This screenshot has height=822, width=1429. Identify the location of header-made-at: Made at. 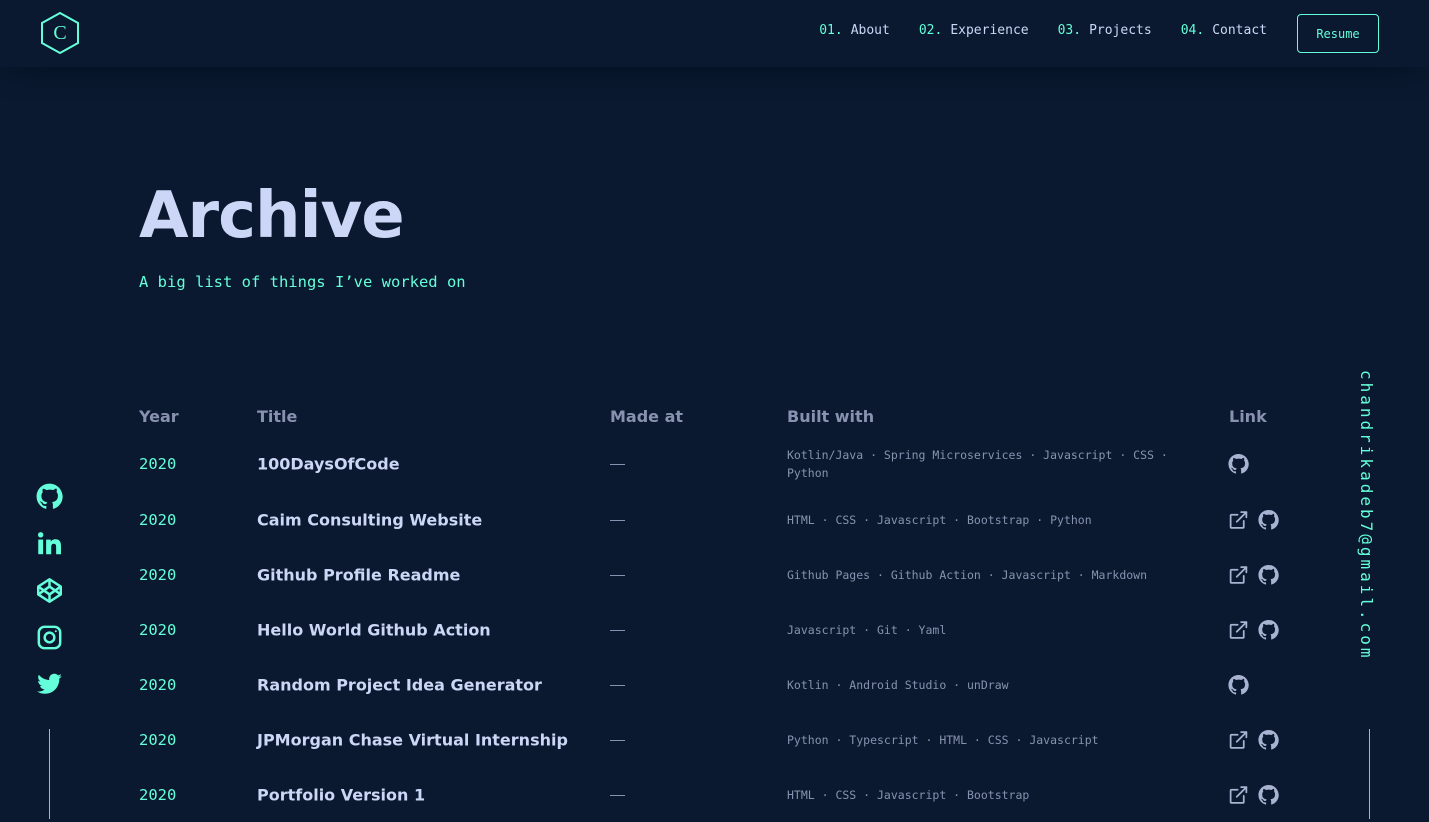
(647, 416).